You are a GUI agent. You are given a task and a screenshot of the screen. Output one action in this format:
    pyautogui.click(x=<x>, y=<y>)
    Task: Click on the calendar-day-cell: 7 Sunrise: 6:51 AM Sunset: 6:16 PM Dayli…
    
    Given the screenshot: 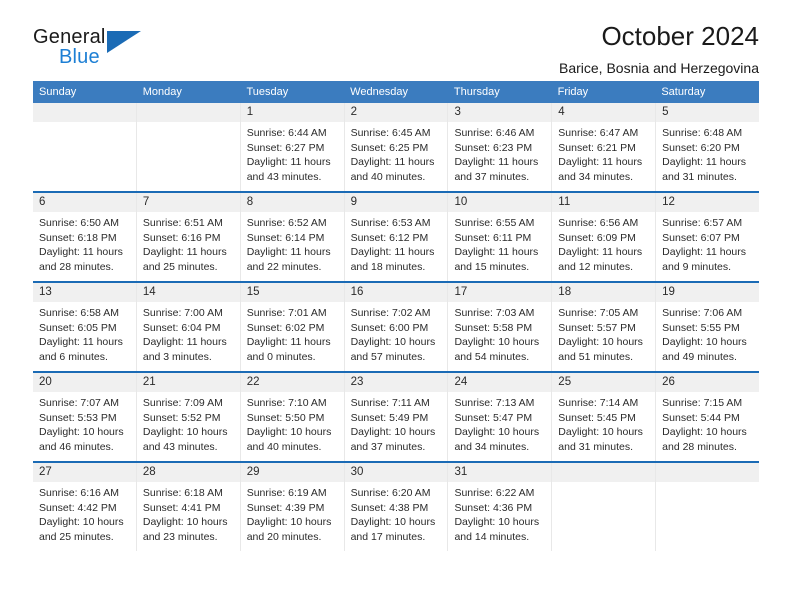 What is the action you would take?
    pyautogui.click(x=187, y=237)
    